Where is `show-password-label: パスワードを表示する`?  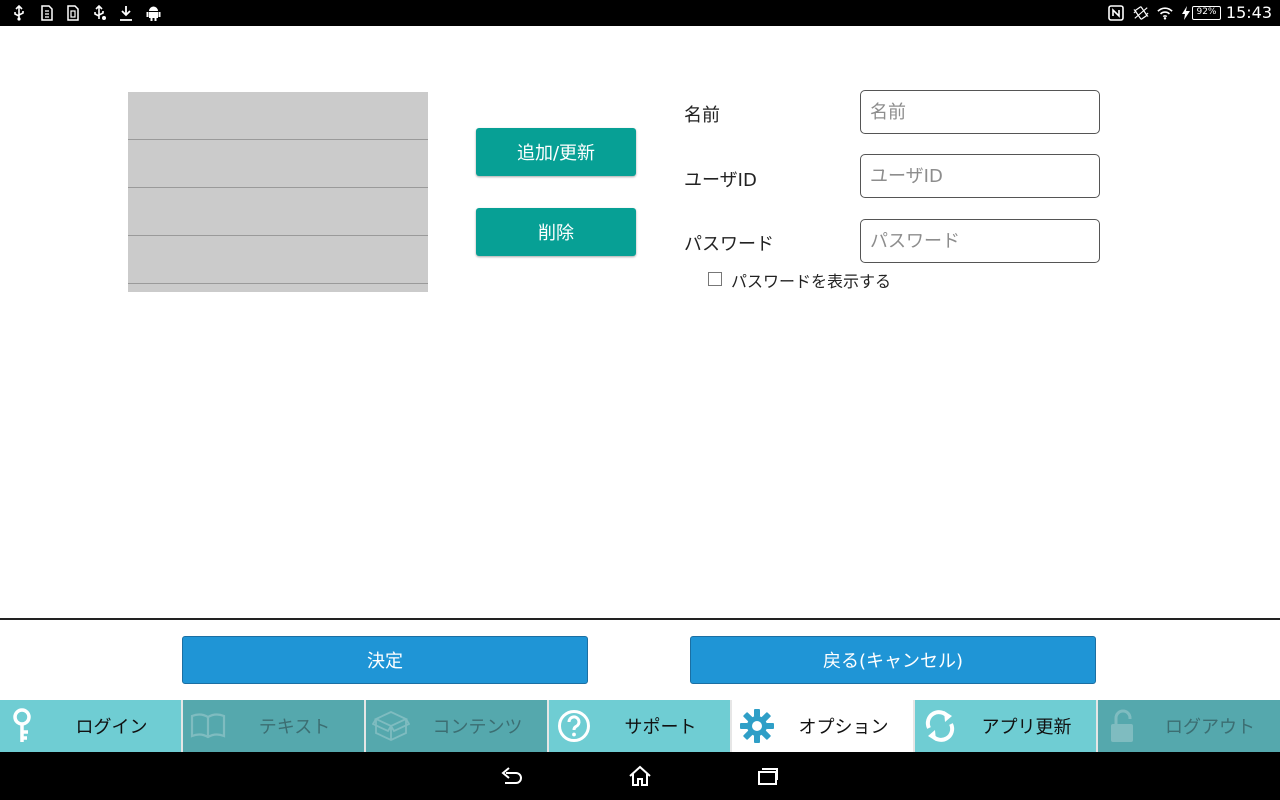
show-password-label: パスワードを表示する is located at coordinates (811, 280).